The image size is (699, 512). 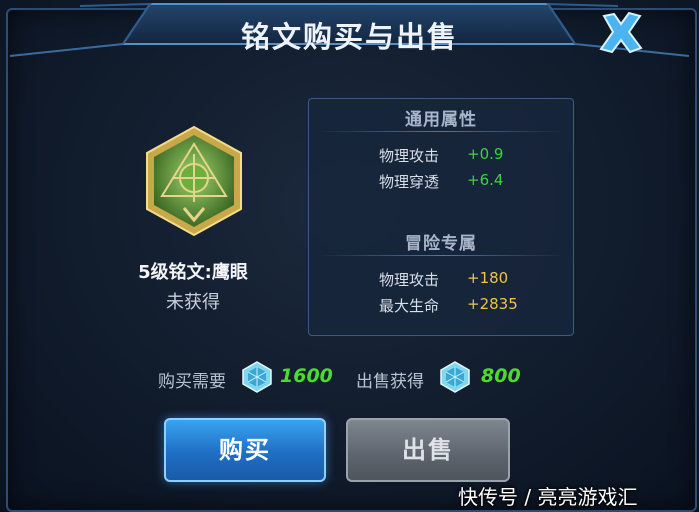 What do you see at coordinates (192, 382) in the screenshot?
I see `buy-price-label: 购买需要` at bounding box center [192, 382].